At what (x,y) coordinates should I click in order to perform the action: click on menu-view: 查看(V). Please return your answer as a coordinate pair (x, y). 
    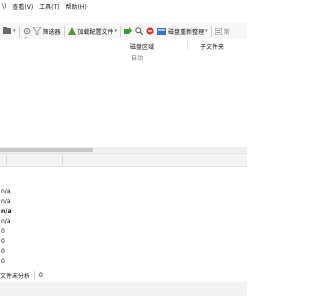
    Looking at the image, I should click on (22, 6).